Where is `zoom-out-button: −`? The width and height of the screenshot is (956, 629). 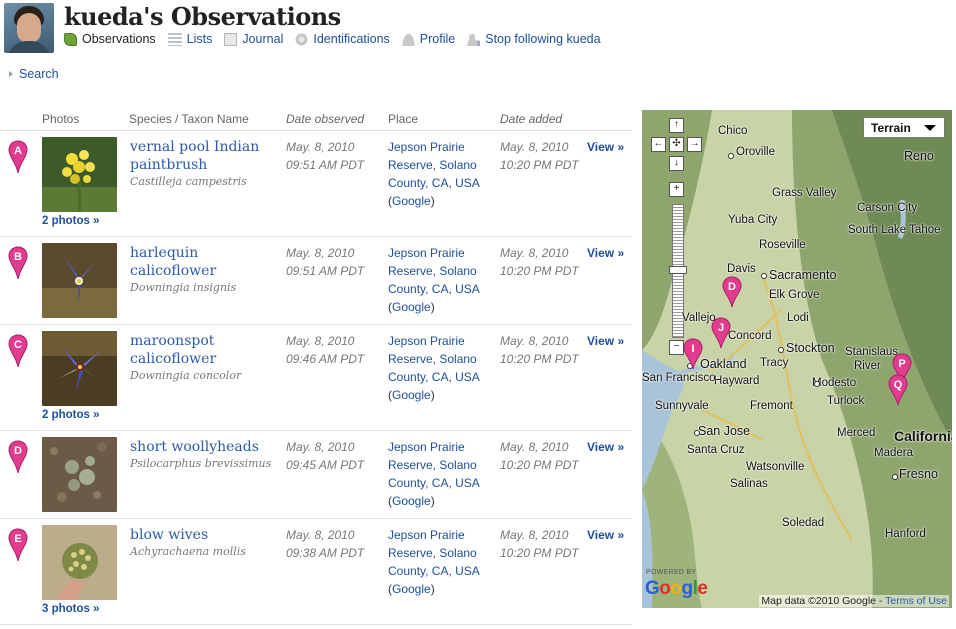
zoom-out-button: − is located at coordinates (676, 347).